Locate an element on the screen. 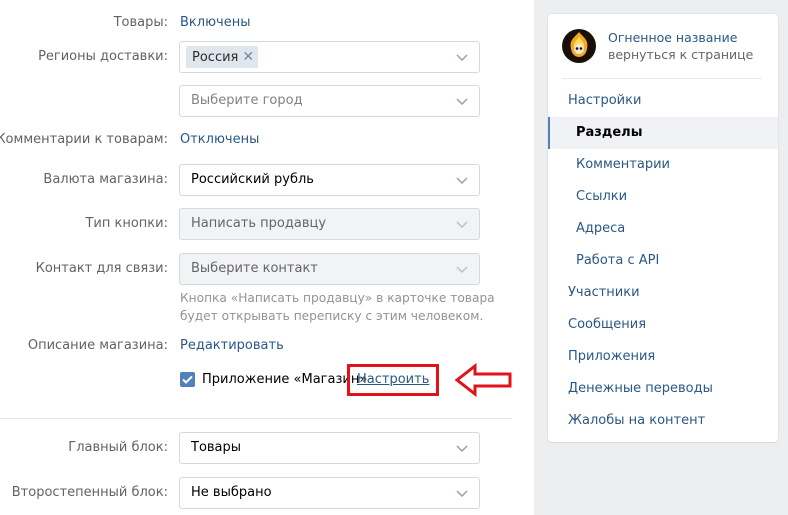  delivery-regions-row: Регионы доставки: Россия ✕ is located at coordinates (267, 57).